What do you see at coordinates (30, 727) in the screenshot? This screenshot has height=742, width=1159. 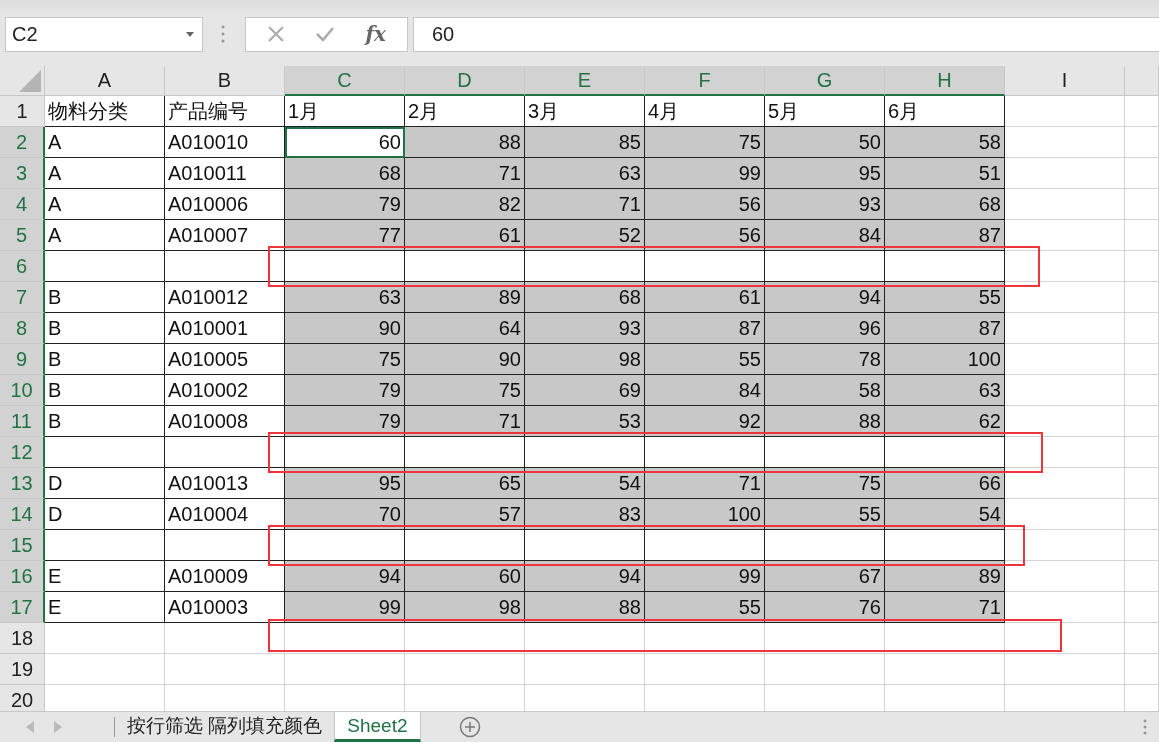 I see `scroll-left-icon` at bounding box center [30, 727].